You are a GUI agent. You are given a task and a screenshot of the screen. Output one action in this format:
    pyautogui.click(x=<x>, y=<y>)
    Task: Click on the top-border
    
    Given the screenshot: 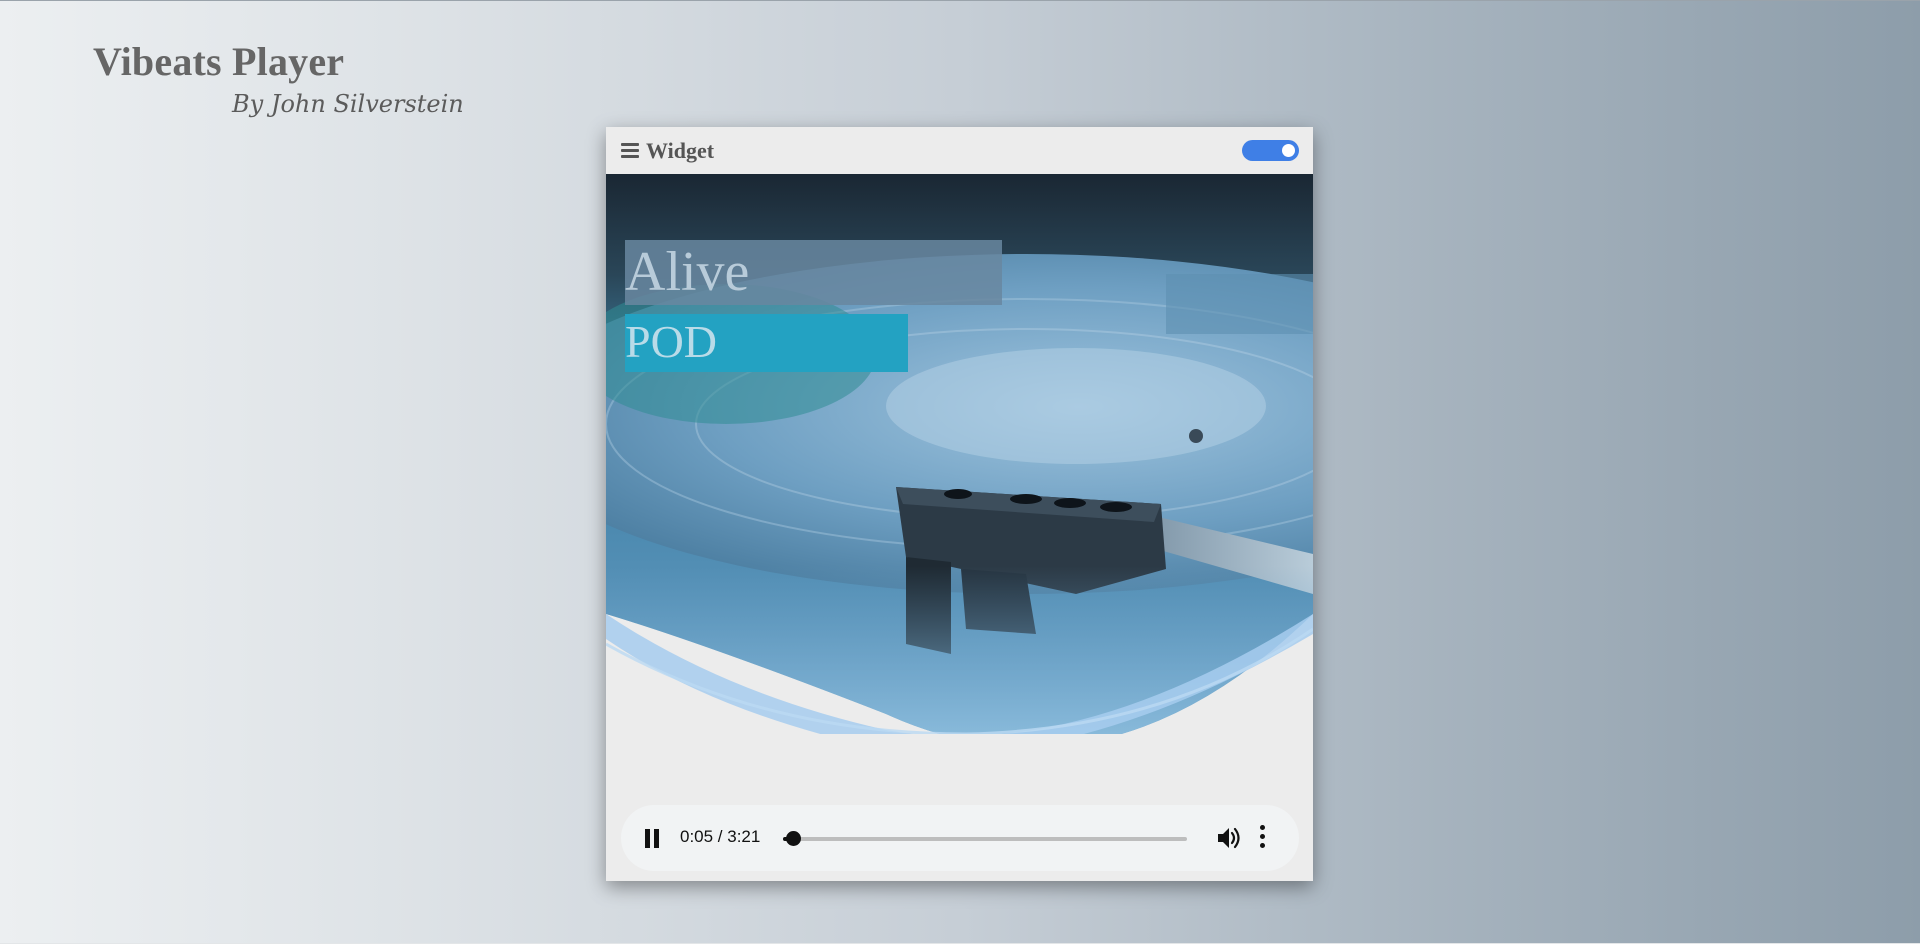 What is the action you would take?
    pyautogui.click(x=960, y=0)
    